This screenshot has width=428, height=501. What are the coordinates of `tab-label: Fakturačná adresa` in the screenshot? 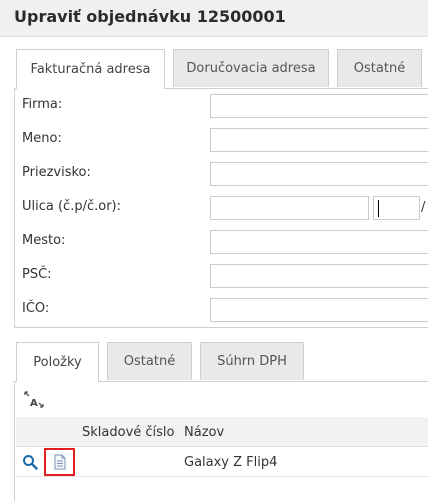 It's located at (90, 69).